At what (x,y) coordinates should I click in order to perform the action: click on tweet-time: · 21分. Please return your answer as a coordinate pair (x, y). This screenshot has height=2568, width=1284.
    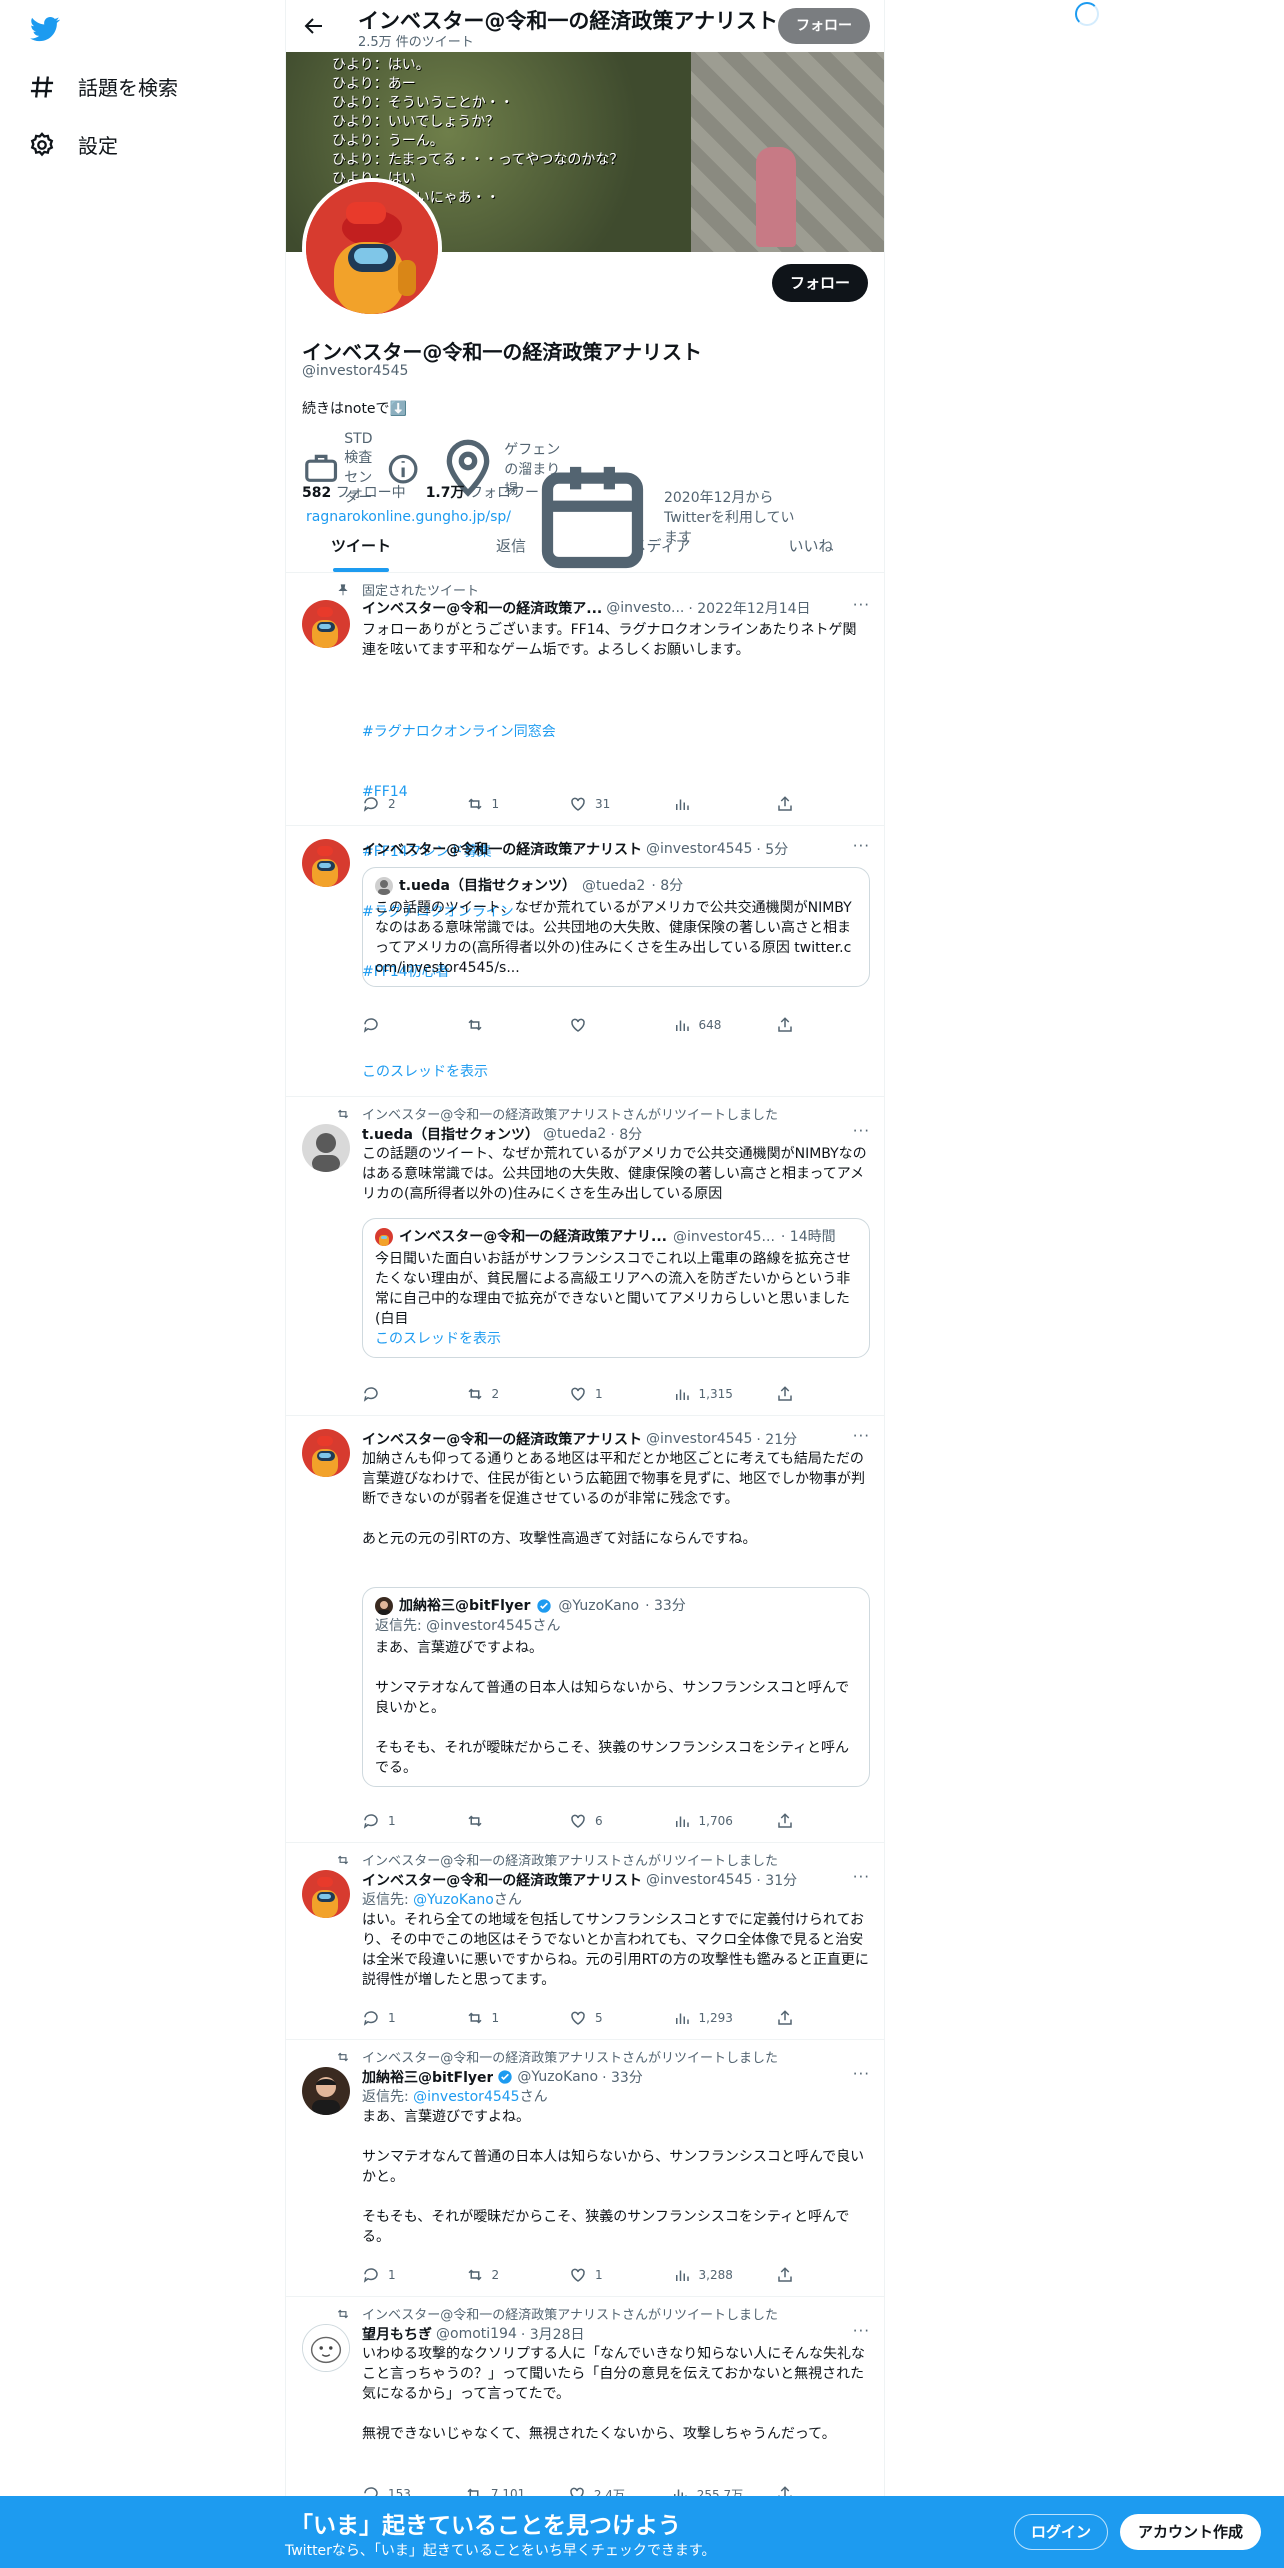
    Looking at the image, I should click on (776, 1439).